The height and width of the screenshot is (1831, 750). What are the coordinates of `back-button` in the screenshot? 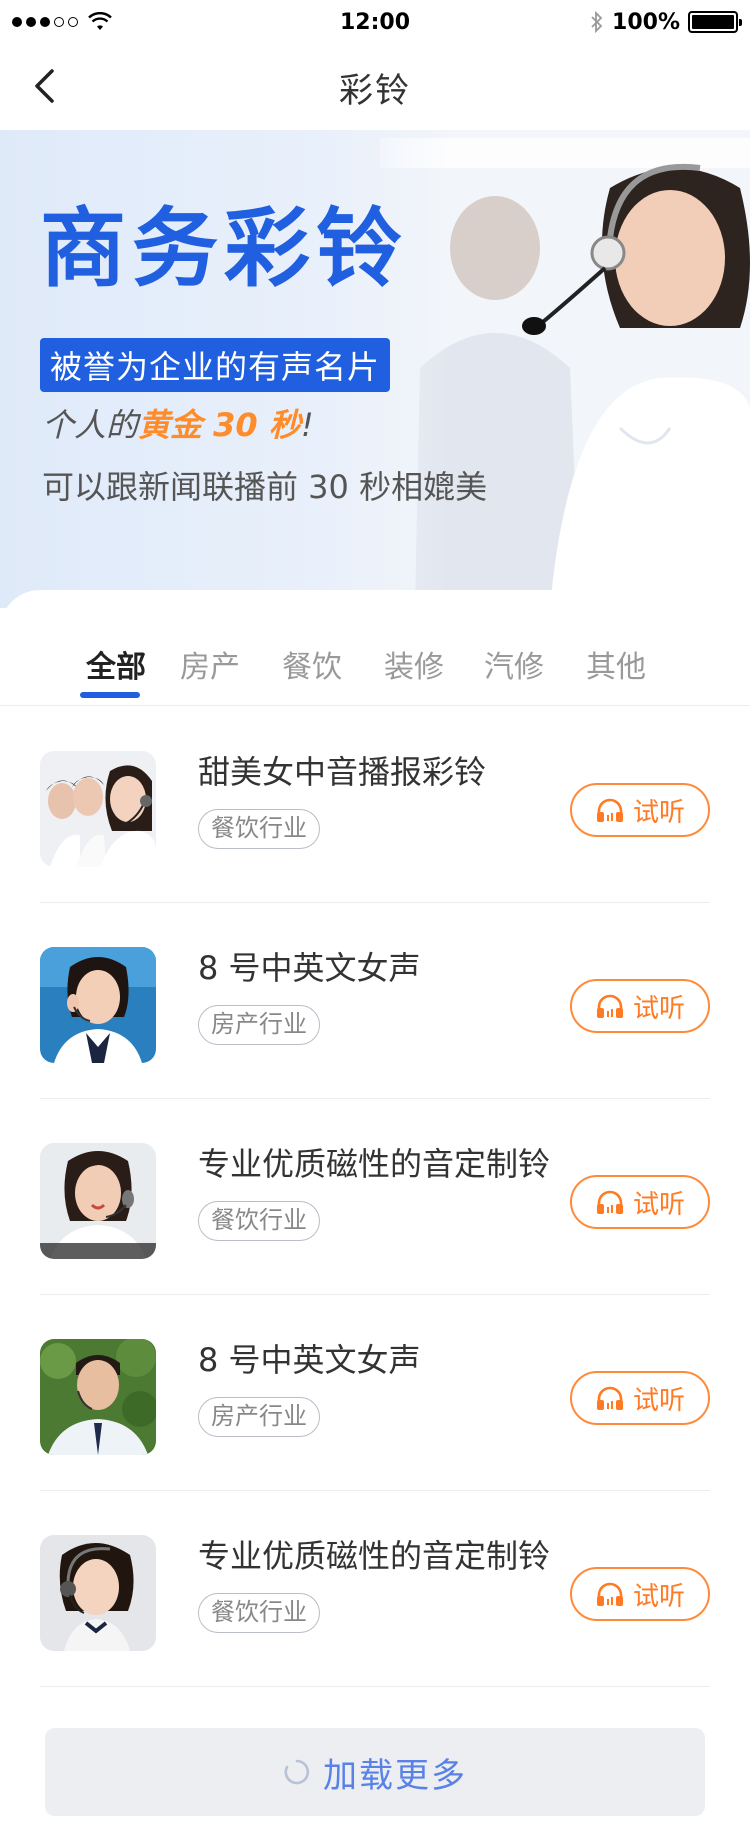 It's located at (44, 86).